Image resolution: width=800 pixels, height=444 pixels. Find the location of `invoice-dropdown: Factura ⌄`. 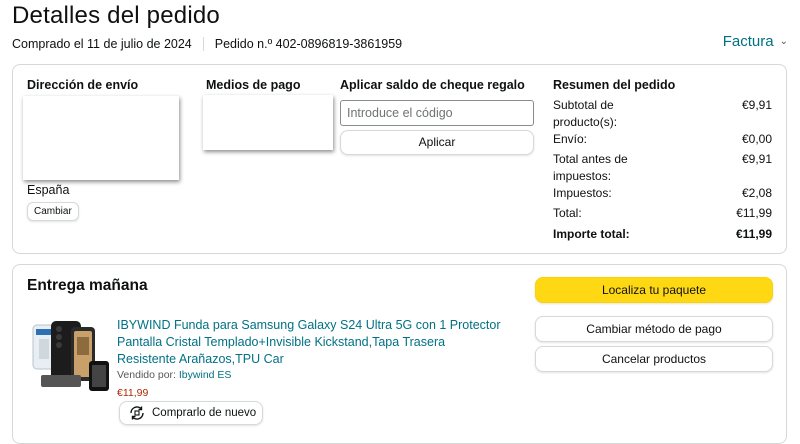

invoice-dropdown: Factura ⌄ is located at coordinates (755, 41).